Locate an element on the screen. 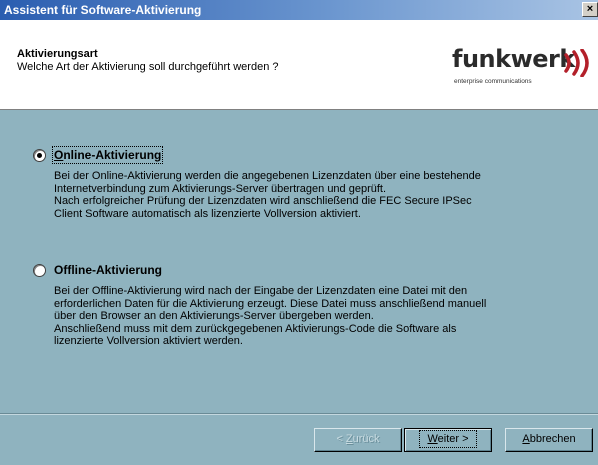 This screenshot has height=465, width=598. close-button: × is located at coordinates (590, 9).